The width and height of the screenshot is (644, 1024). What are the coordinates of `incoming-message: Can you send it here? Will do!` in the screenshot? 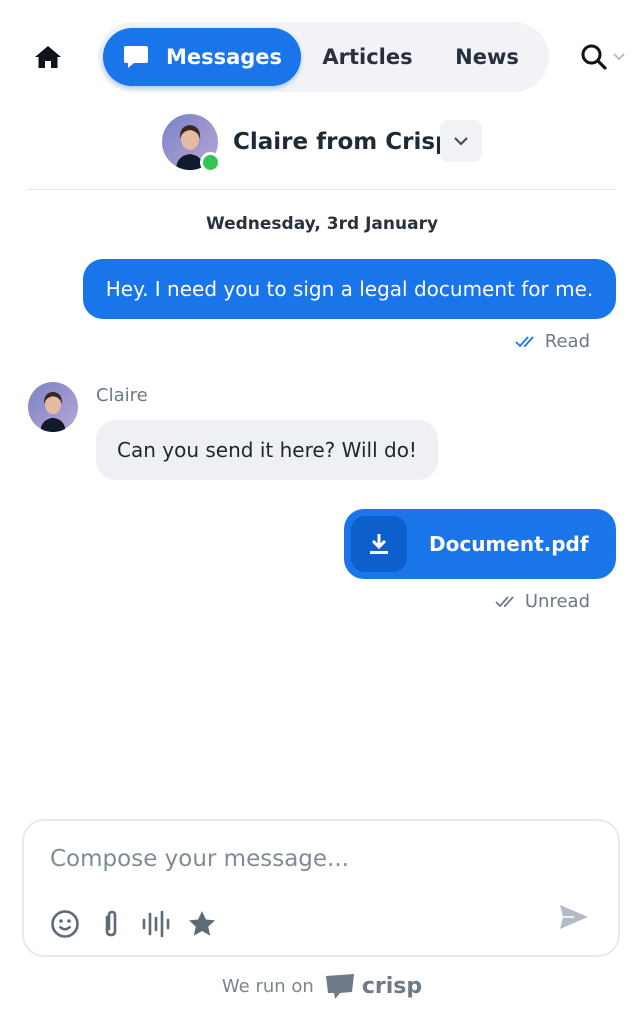 It's located at (267, 450).